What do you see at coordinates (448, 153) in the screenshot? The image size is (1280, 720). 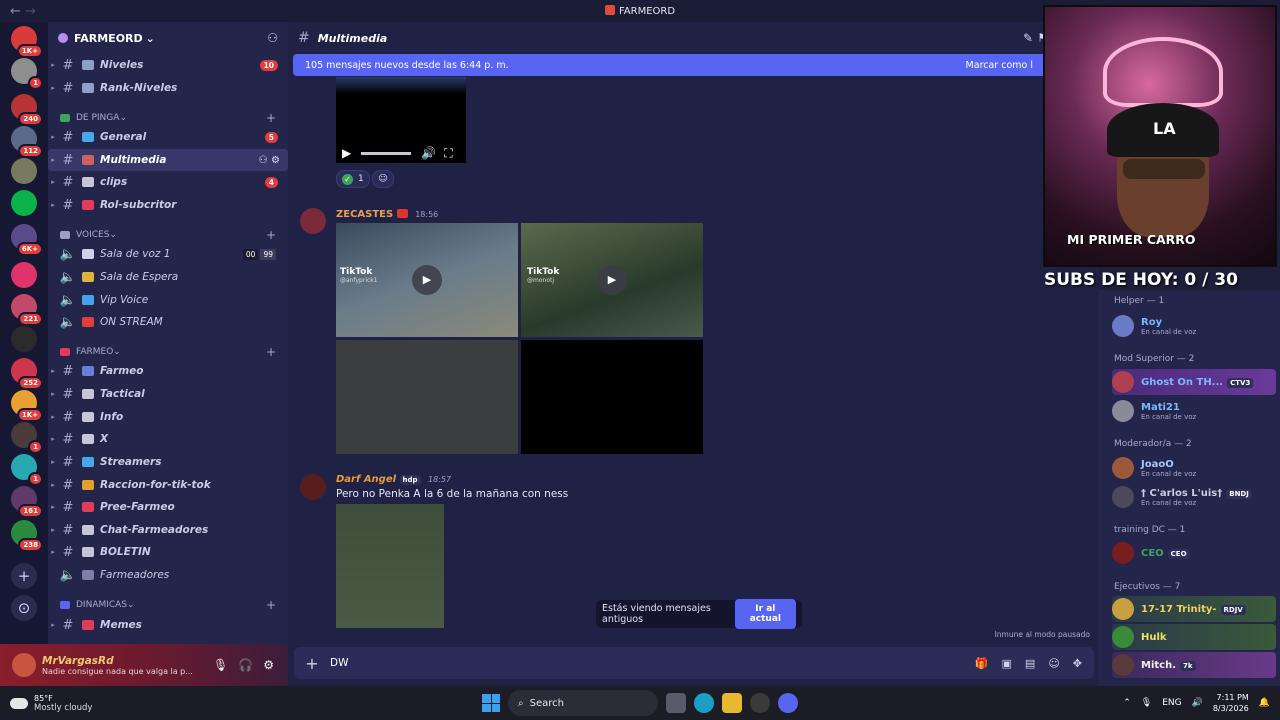 I see `fullscreen-icon: ⛶` at bounding box center [448, 153].